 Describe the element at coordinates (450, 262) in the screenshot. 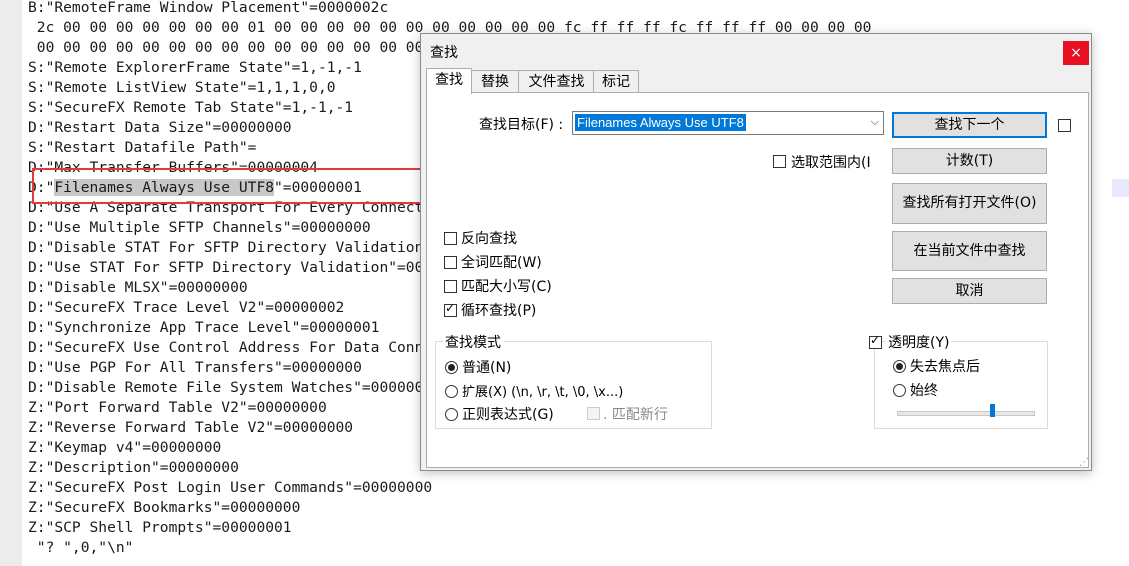

I see `whole-word-checkbox` at that location.